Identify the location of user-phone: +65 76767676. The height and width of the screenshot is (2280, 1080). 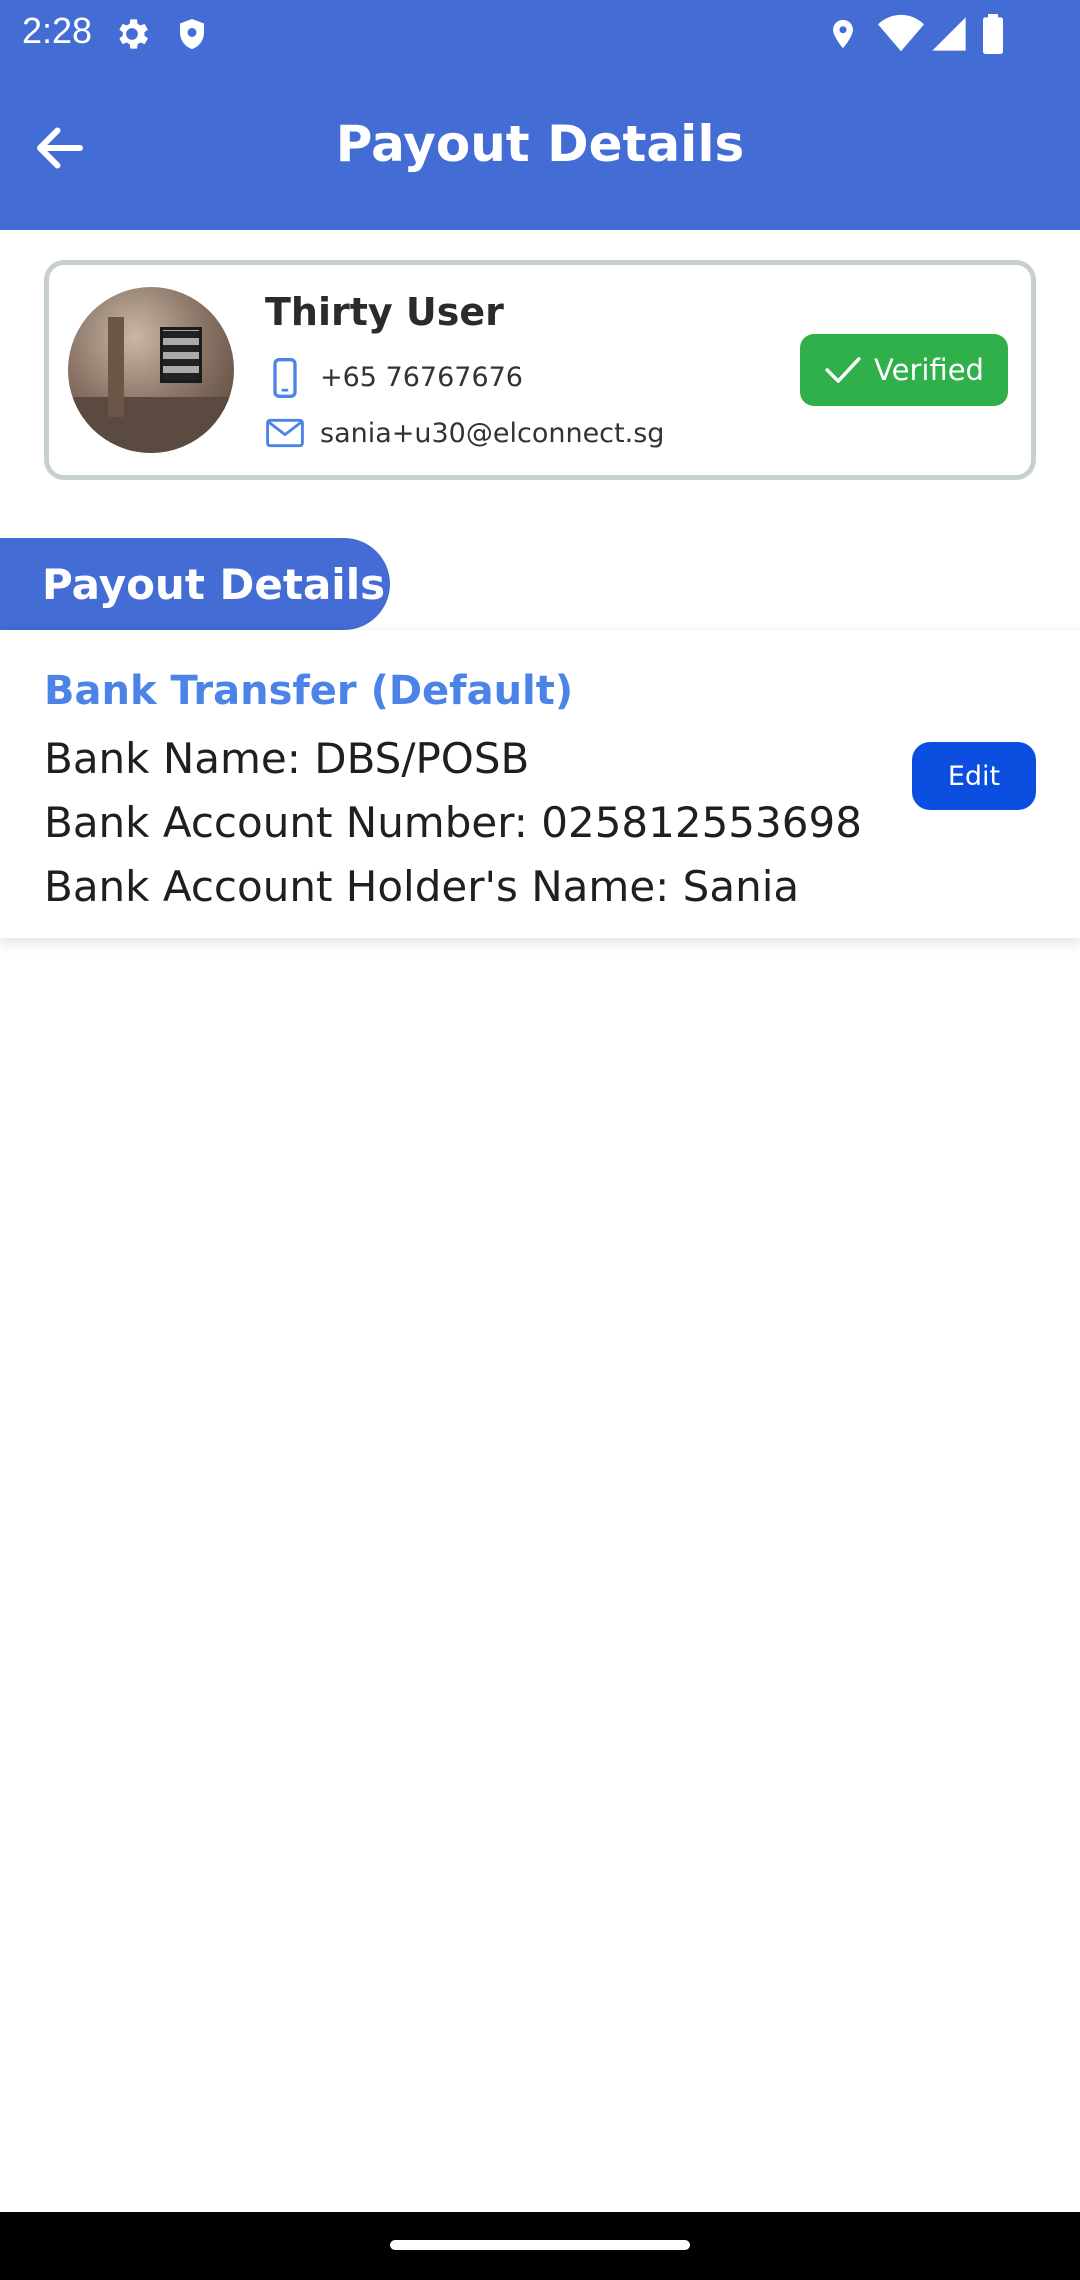
(421, 377).